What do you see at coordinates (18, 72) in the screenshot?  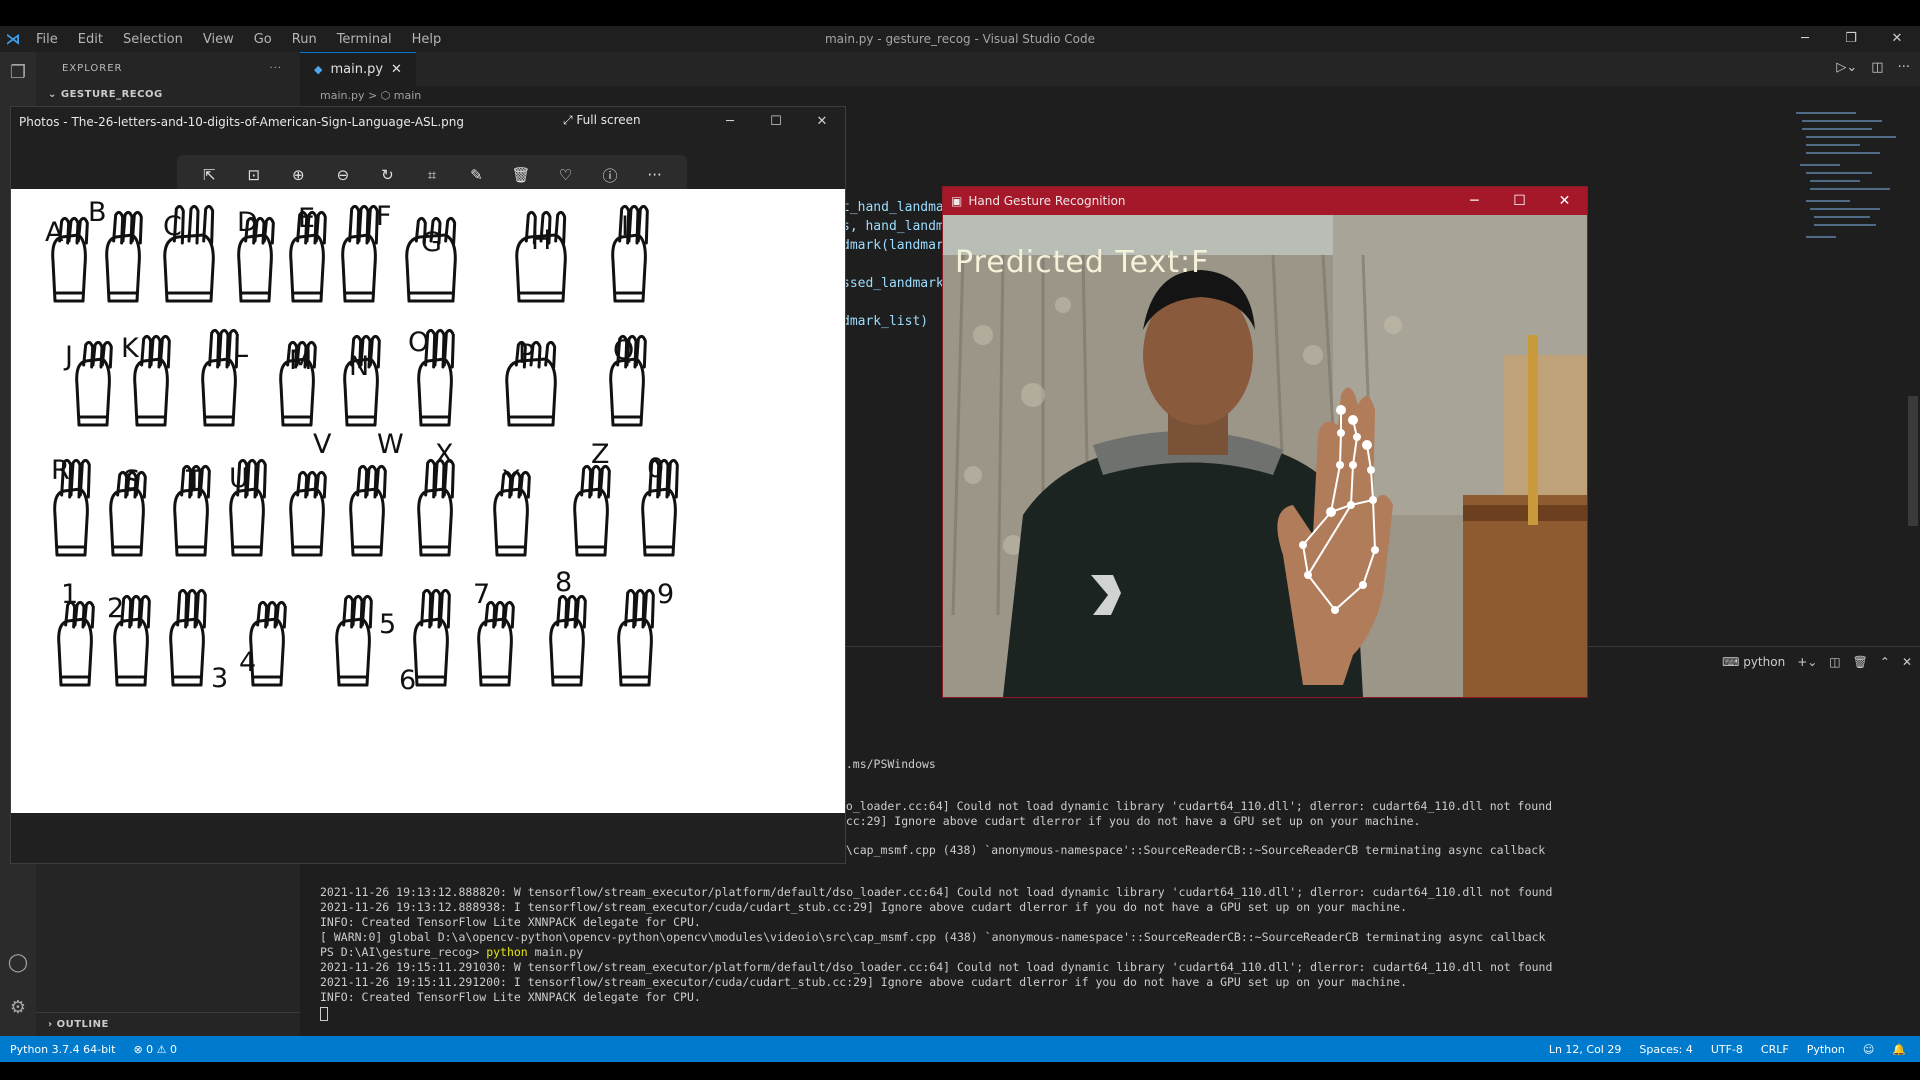 I see `explorer-icon: ❐` at bounding box center [18, 72].